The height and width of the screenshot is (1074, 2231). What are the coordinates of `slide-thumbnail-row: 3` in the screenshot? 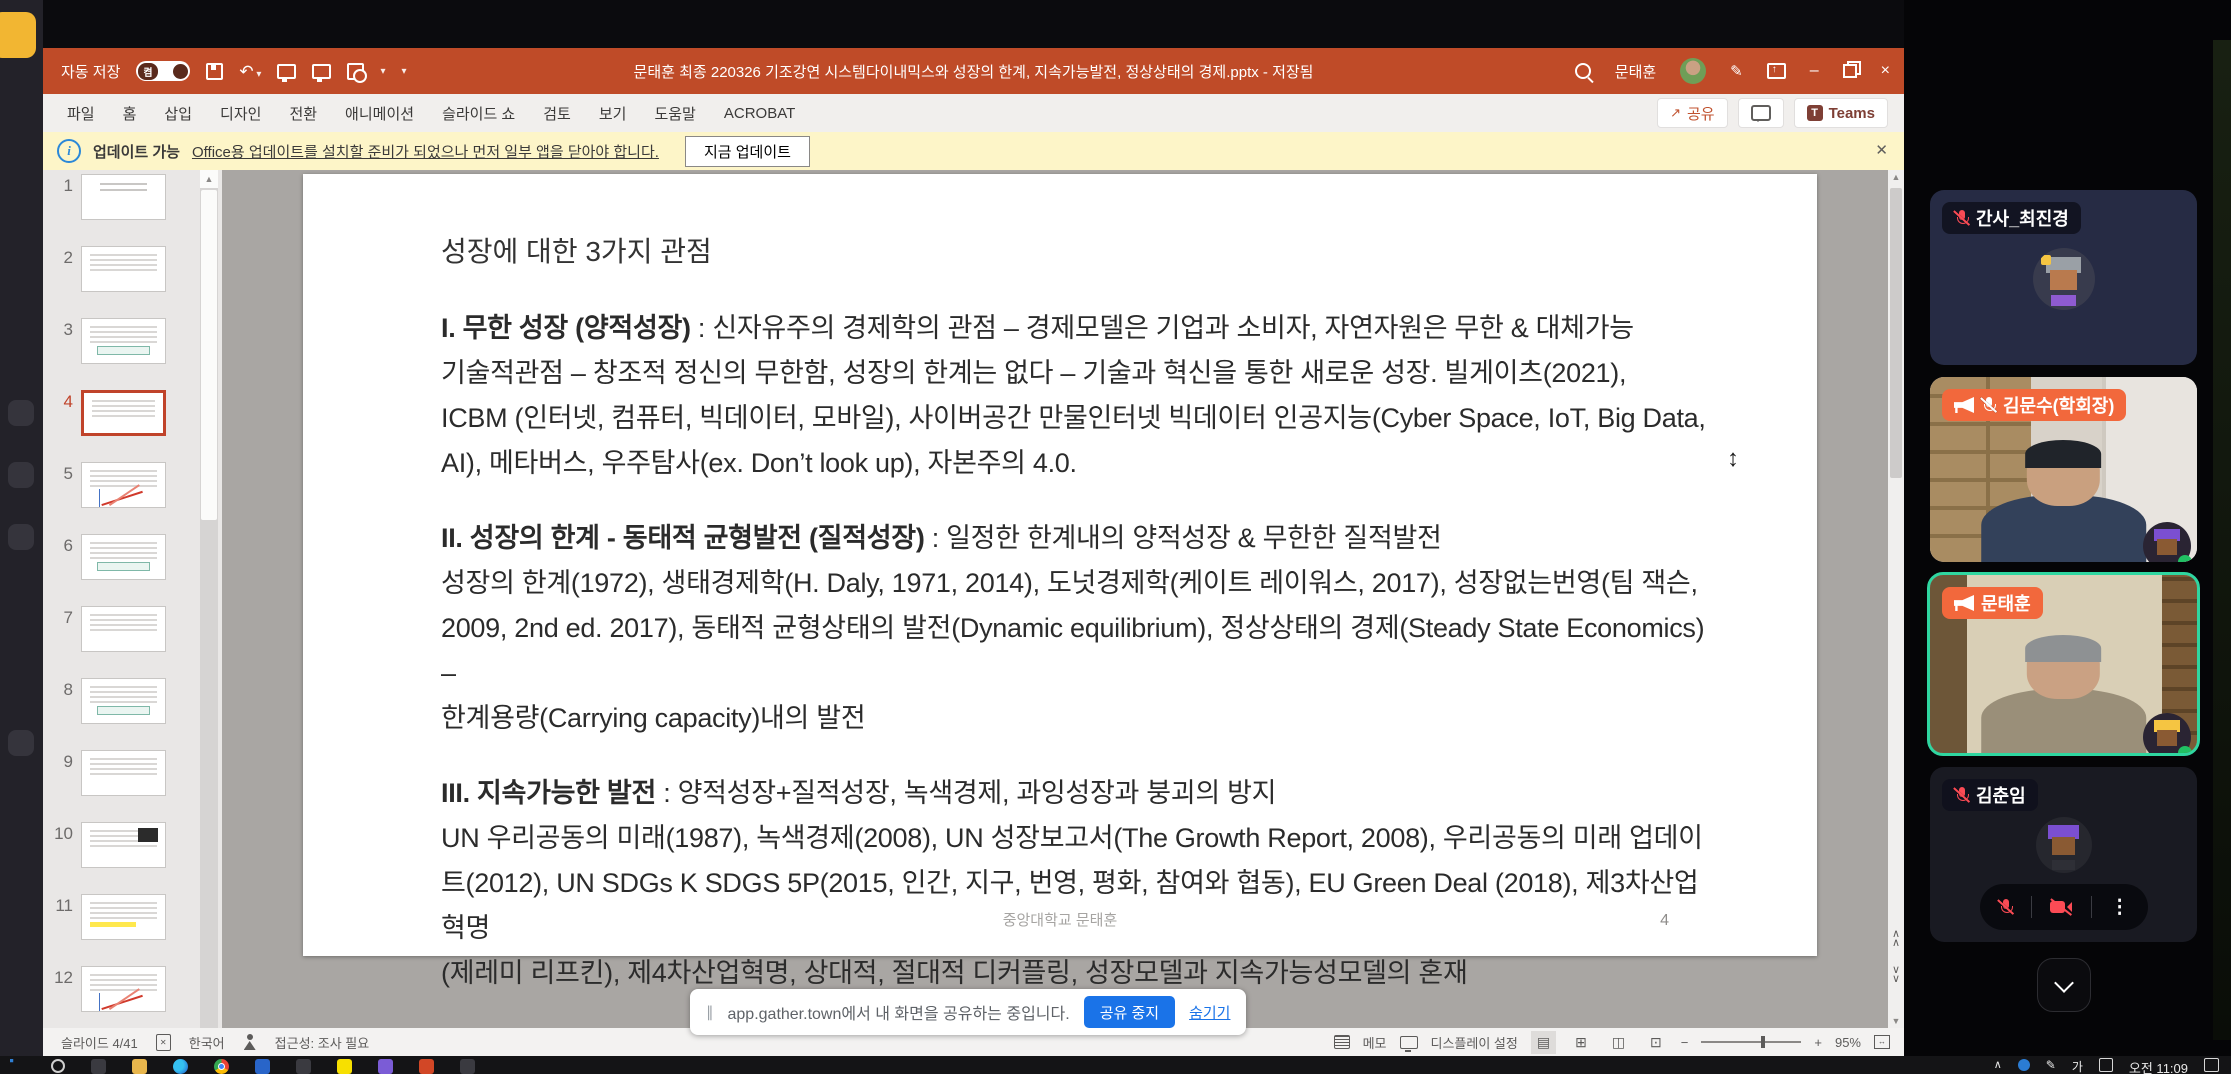 It's located at (132, 350).